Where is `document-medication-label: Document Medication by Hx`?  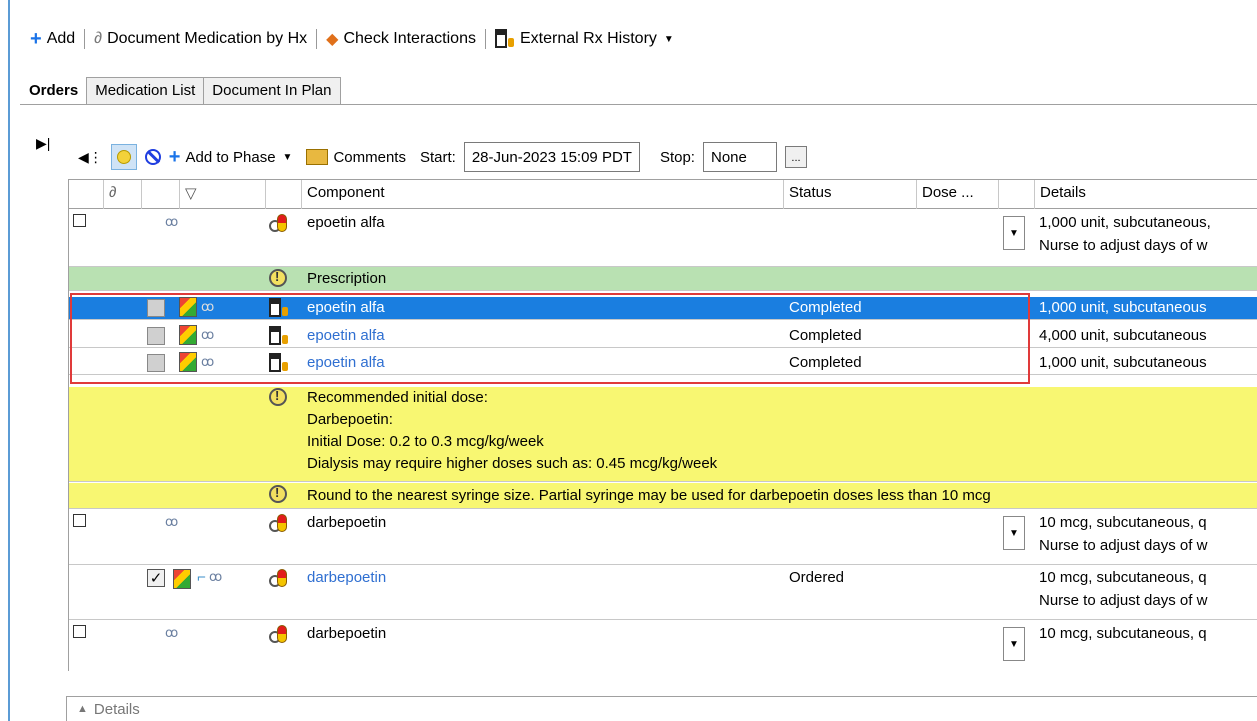
document-medication-label: Document Medication by Hx is located at coordinates (207, 38).